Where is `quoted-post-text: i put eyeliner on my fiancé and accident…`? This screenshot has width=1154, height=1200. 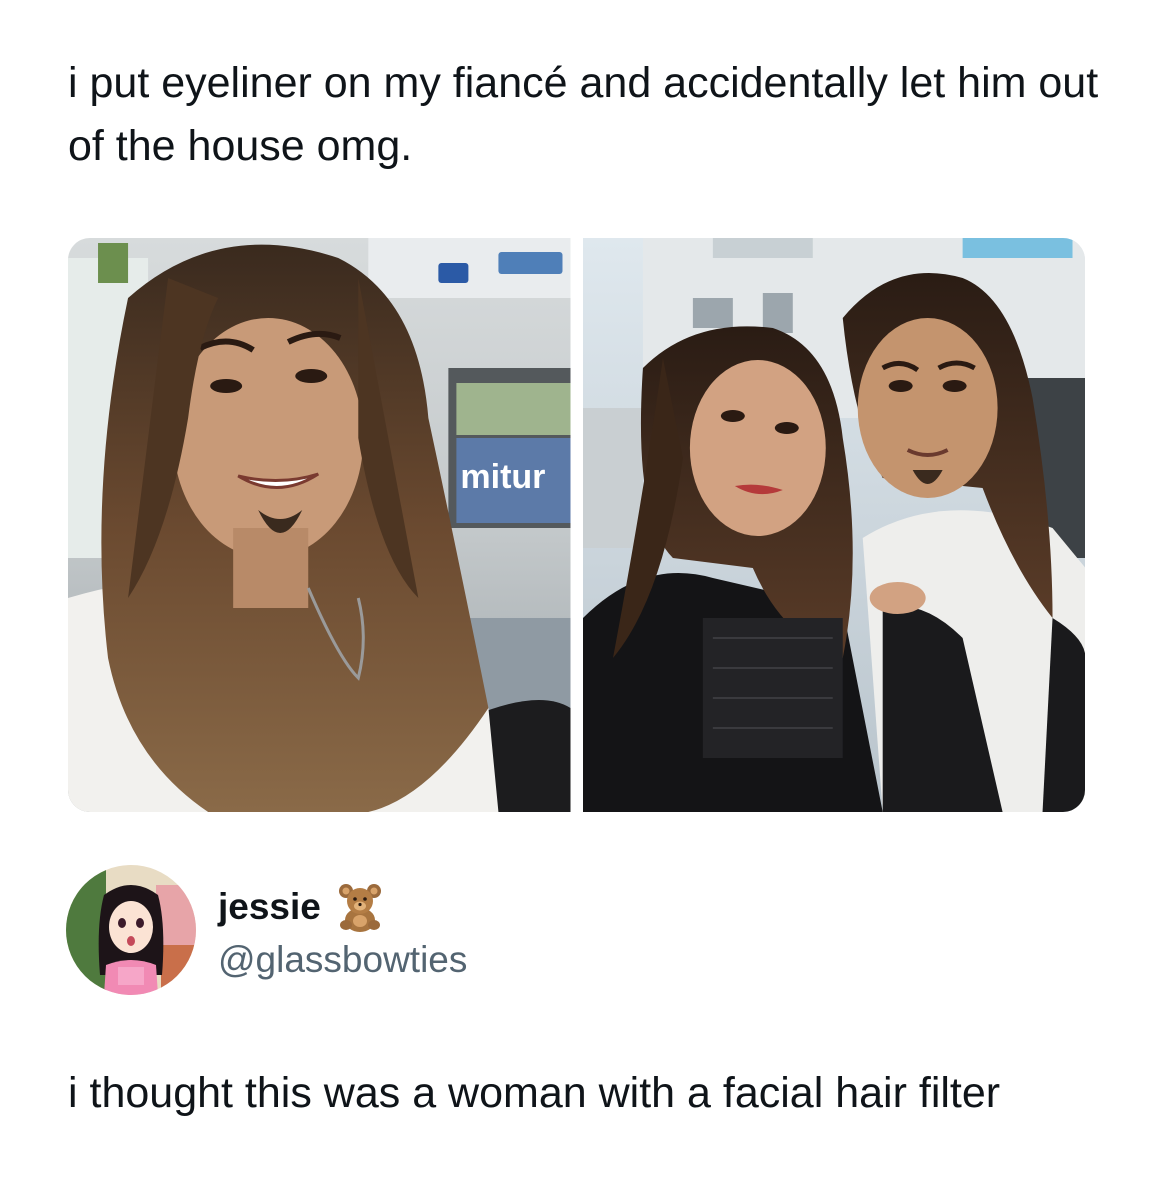 quoted-post-text: i put eyeliner on my fiancé and accident… is located at coordinates (583, 114).